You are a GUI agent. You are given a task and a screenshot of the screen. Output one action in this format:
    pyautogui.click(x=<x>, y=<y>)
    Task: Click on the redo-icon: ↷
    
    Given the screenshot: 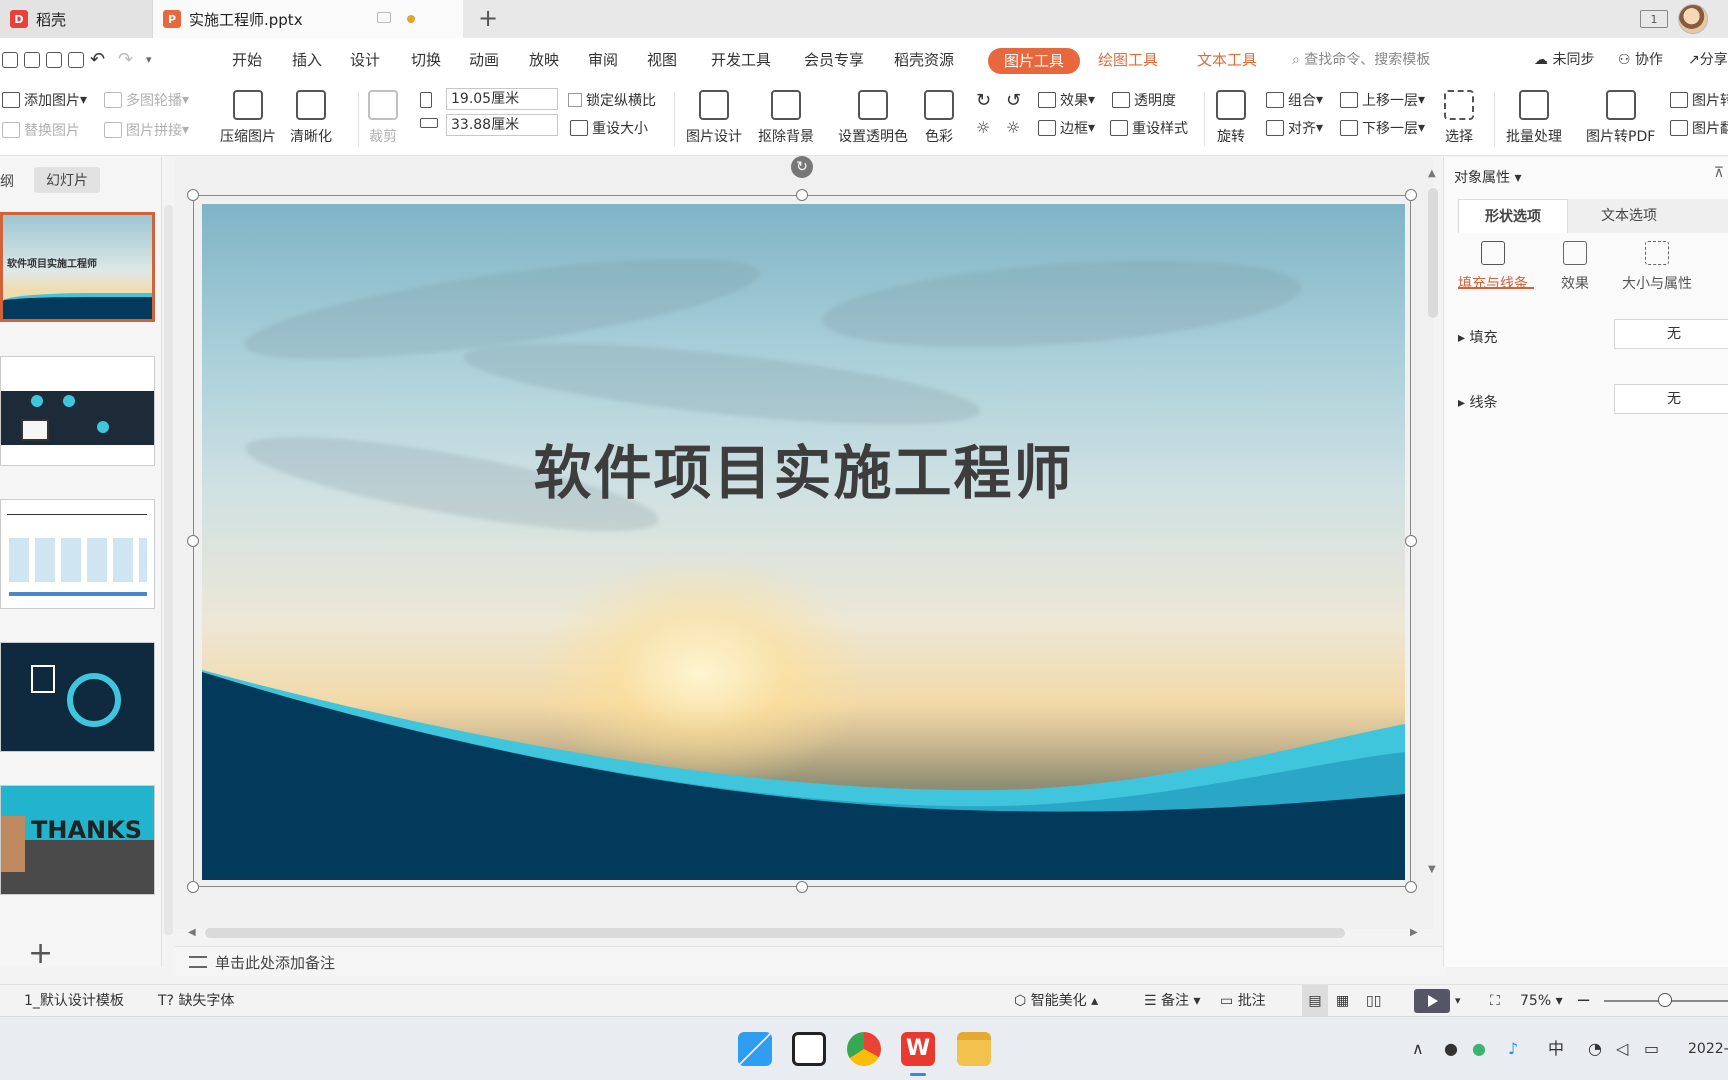 What is the action you would take?
    pyautogui.click(x=129, y=60)
    